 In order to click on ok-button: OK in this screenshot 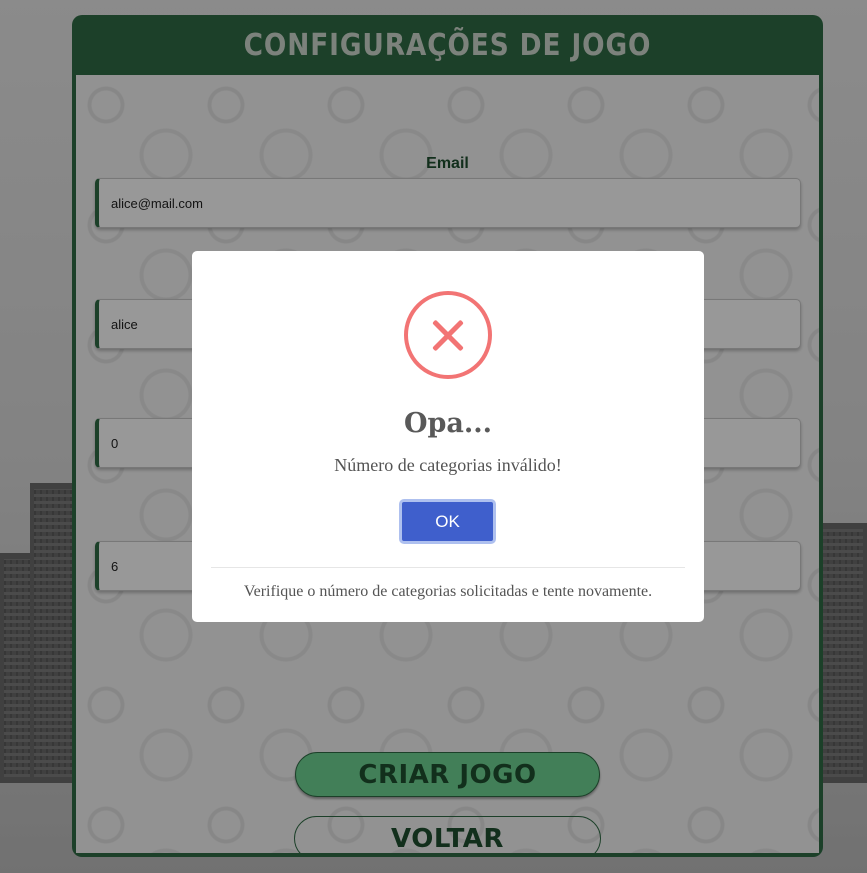, I will do `click(447, 521)`.